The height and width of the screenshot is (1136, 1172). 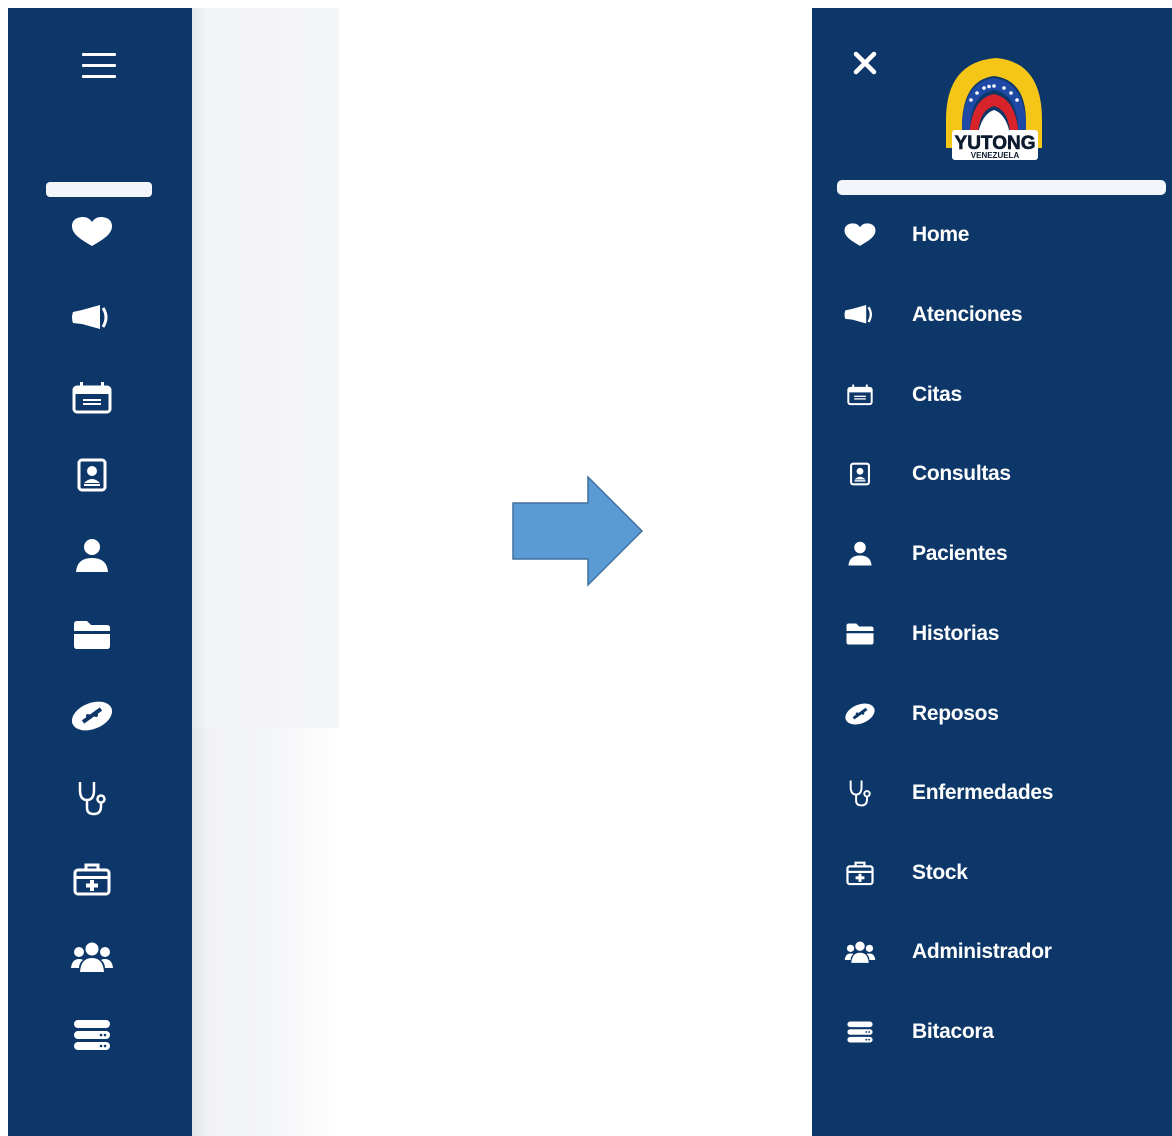 I want to click on sidebar-item-reposos: Reposos, so click(x=1000, y=714).